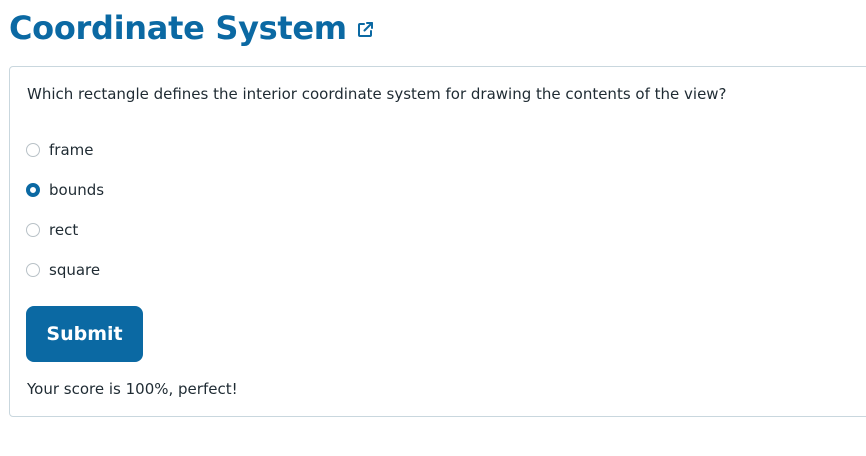 Image resolution: width=866 pixels, height=456 pixels. What do you see at coordinates (75, 270) in the screenshot?
I see `option-label: square` at bounding box center [75, 270].